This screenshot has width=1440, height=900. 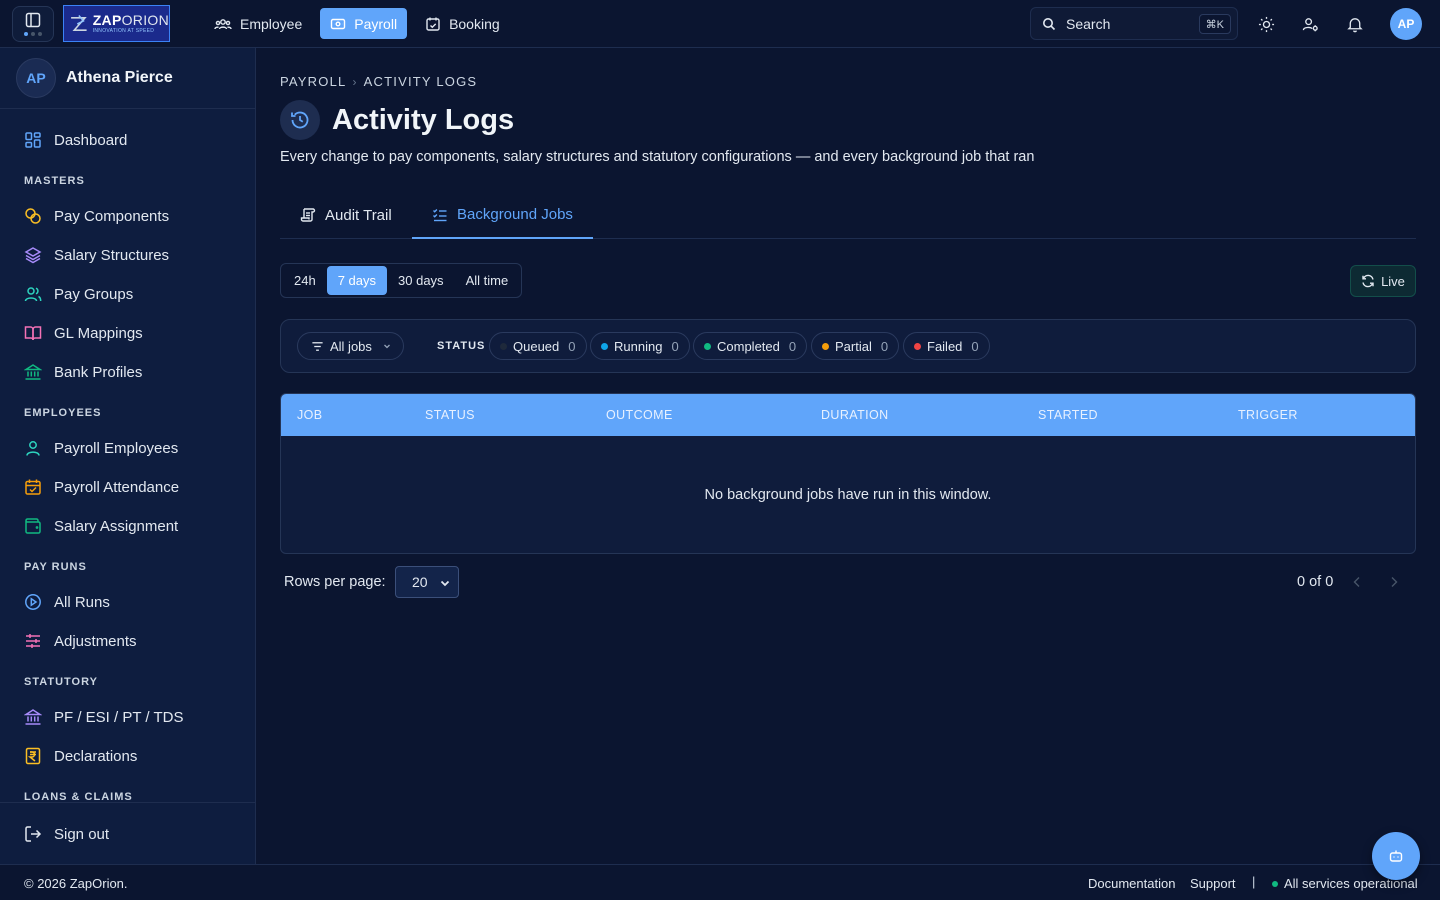 What do you see at coordinates (640, 346) in the screenshot?
I see `status-chip-running: Running 0` at bounding box center [640, 346].